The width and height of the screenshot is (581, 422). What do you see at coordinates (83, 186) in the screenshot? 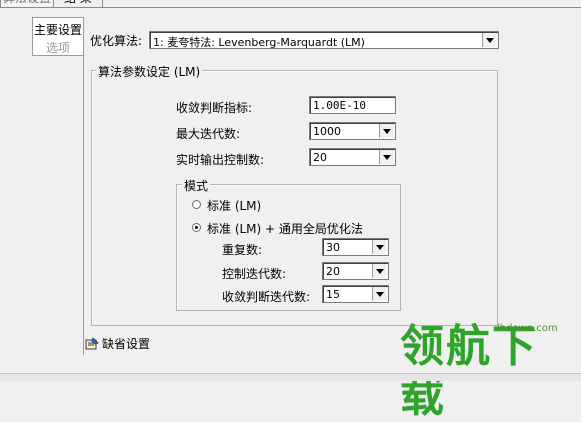
I see `side-divider` at bounding box center [83, 186].